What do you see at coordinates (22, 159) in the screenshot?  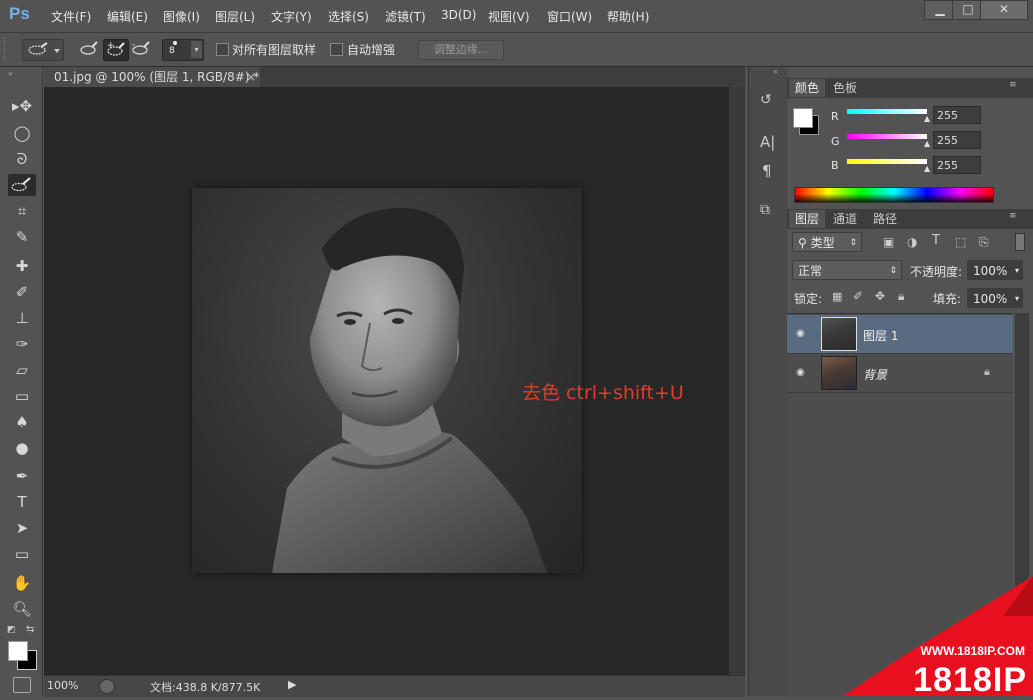 I see `lasso-tool-icon: ᘐ` at bounding box center [22, 159].